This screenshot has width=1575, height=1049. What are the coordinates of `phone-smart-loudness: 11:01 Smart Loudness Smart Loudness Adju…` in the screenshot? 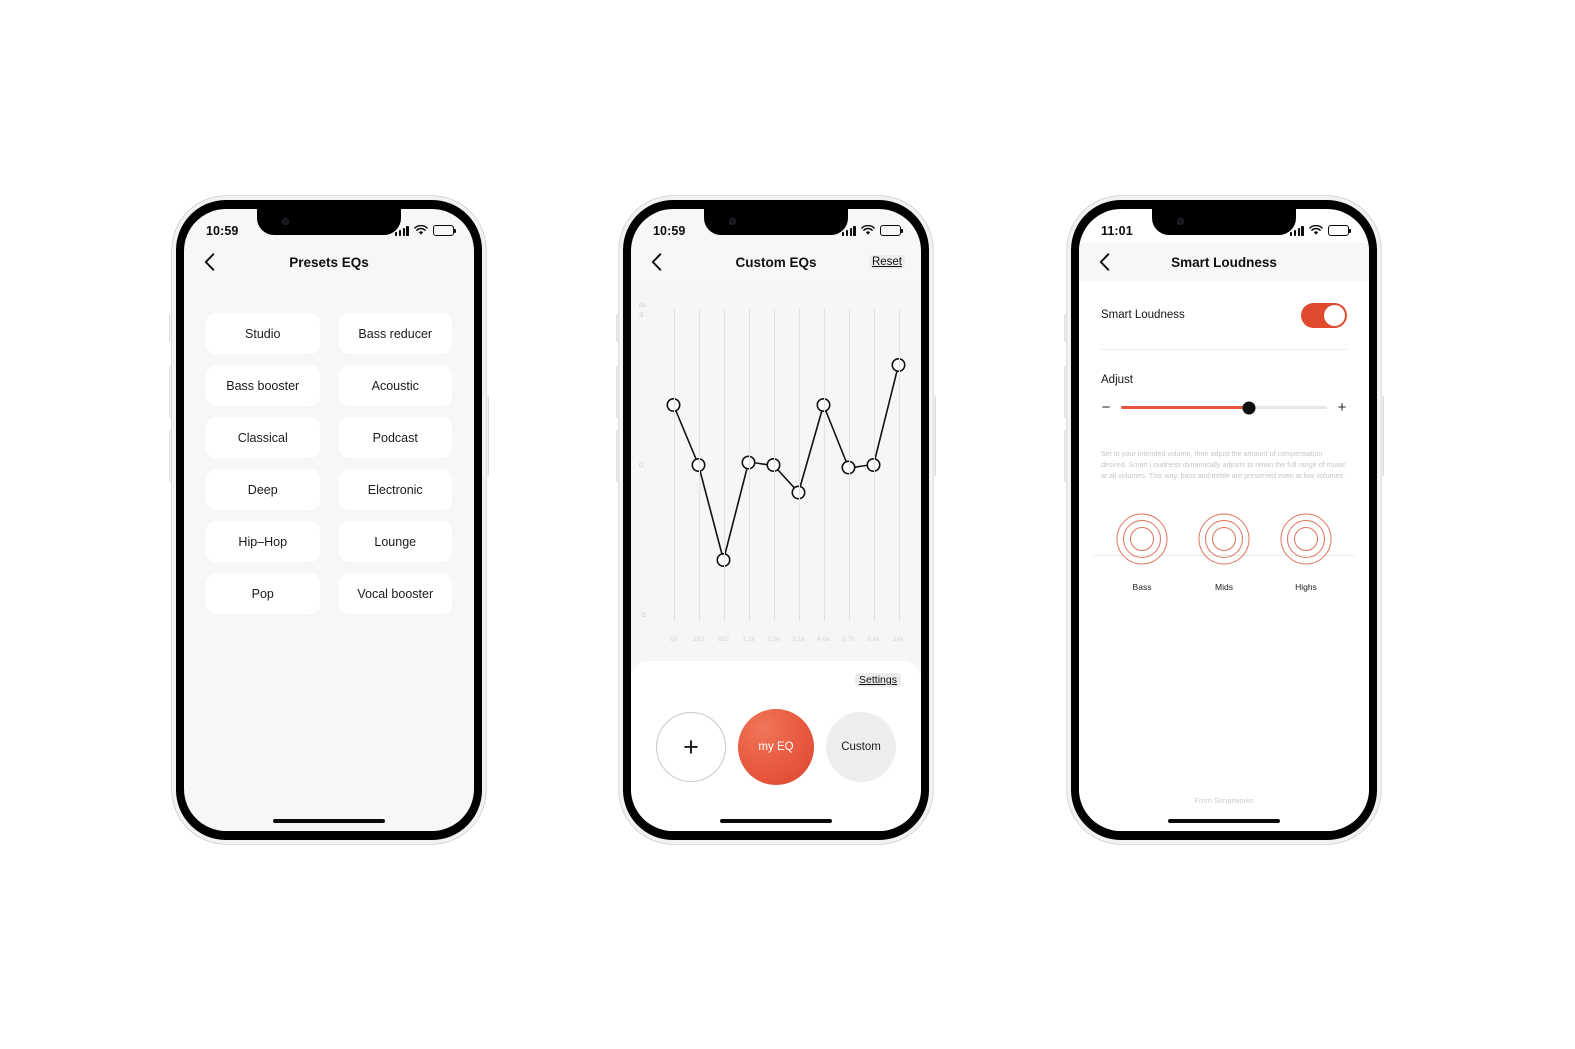 It's located at (1224, 520).